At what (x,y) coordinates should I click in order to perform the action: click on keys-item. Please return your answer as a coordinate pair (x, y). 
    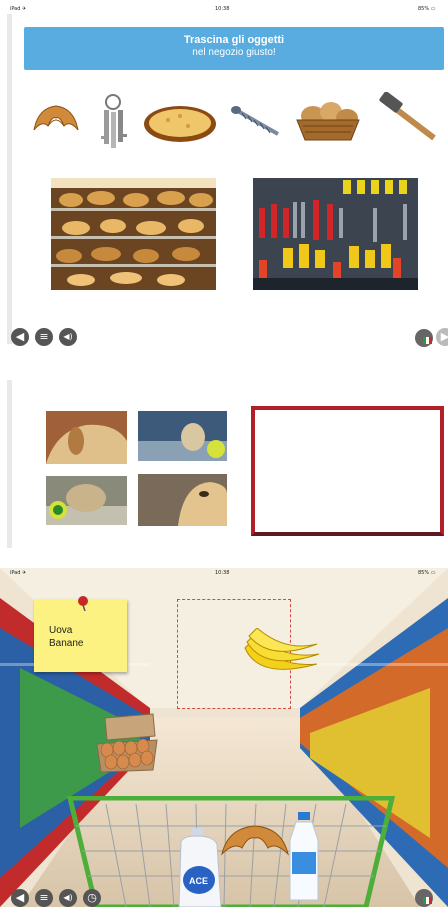
    Looking at the image, I should click on (113, 121).